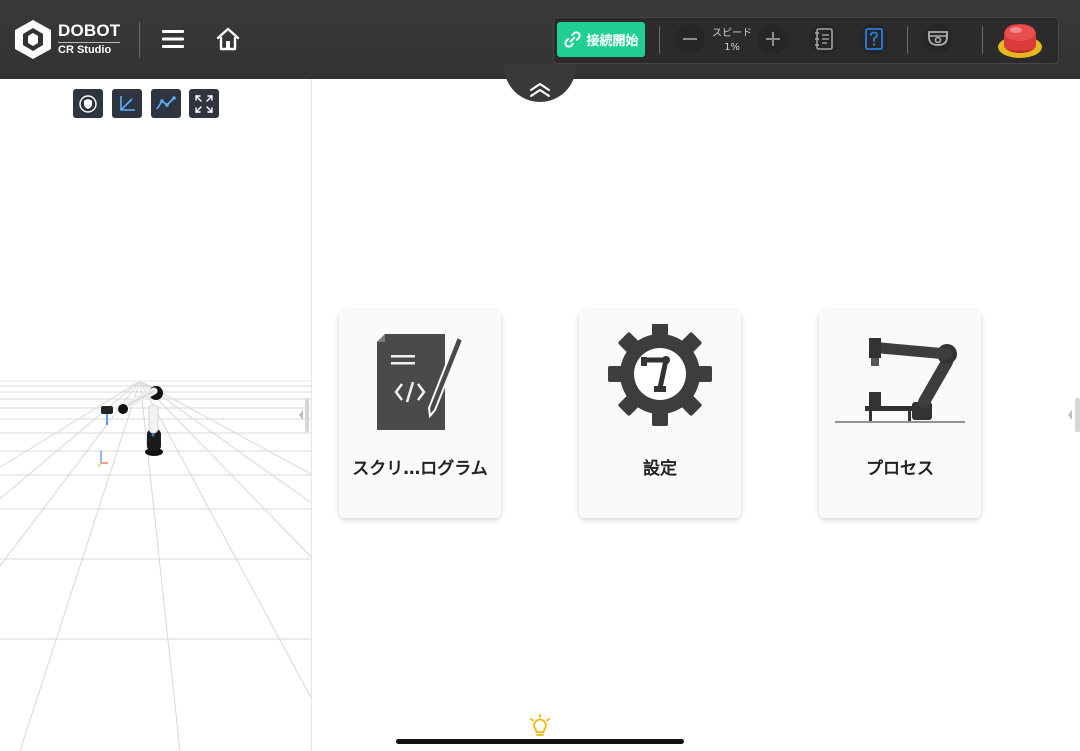 The height and width of the screenshot is (751, 1080). Describe the element at coordinates (540, 741) in the screenshot. I see `home-indicator` at that location.